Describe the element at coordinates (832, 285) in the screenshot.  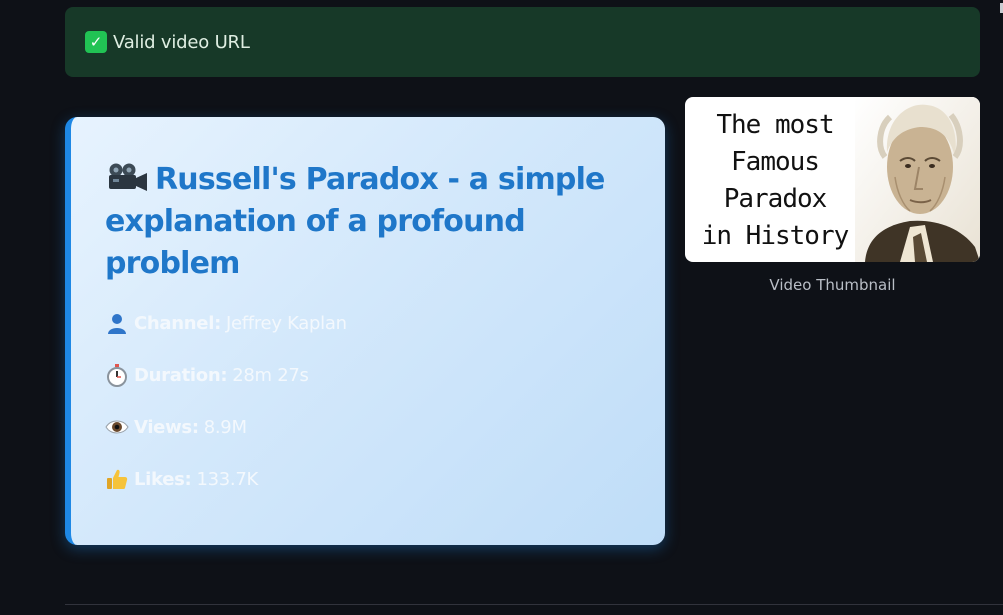
I see `thumbnail-caption: Video Thumbnail` at that location.